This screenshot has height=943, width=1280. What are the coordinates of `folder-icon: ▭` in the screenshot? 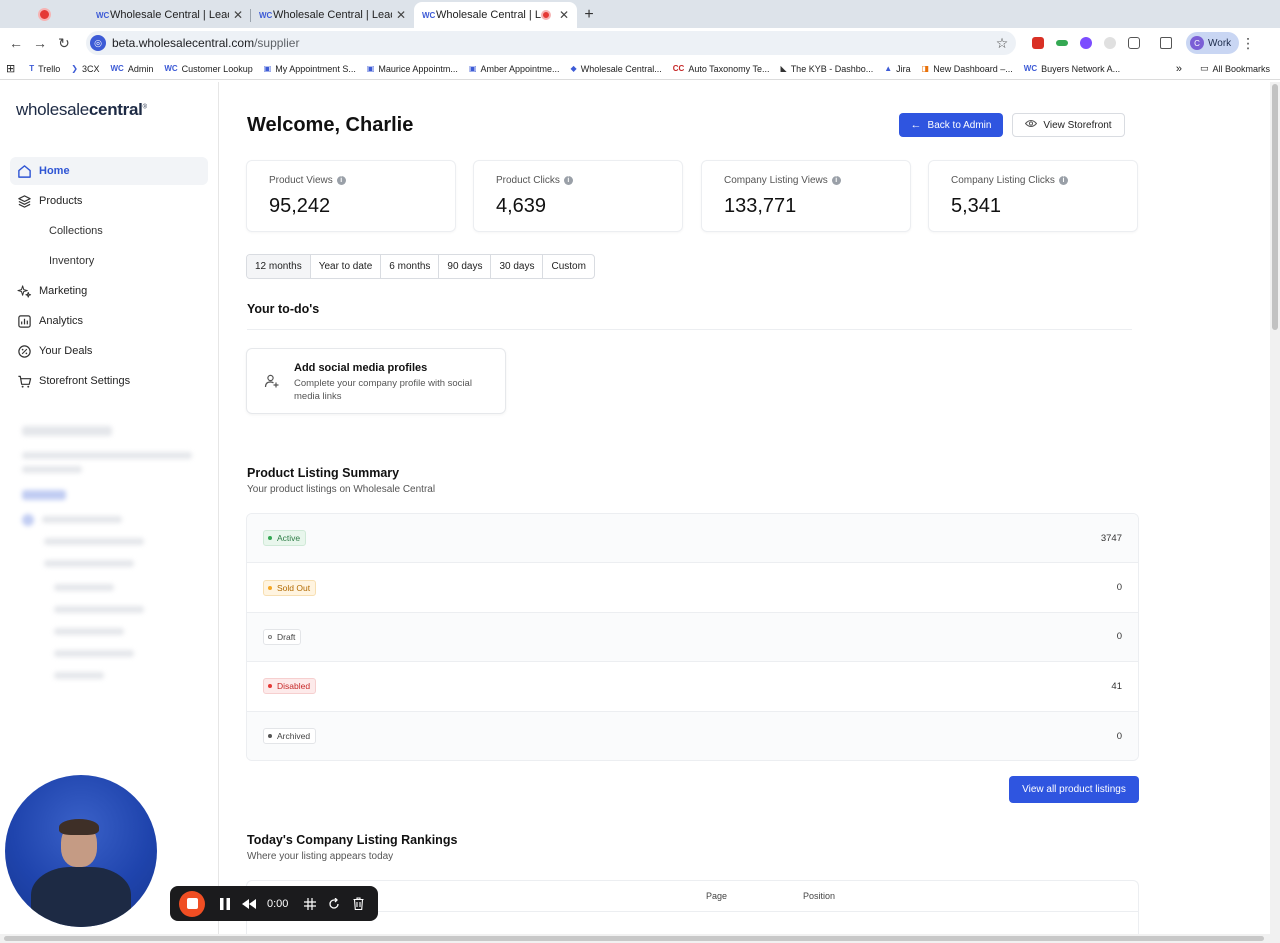 It's located at (1204, 68).